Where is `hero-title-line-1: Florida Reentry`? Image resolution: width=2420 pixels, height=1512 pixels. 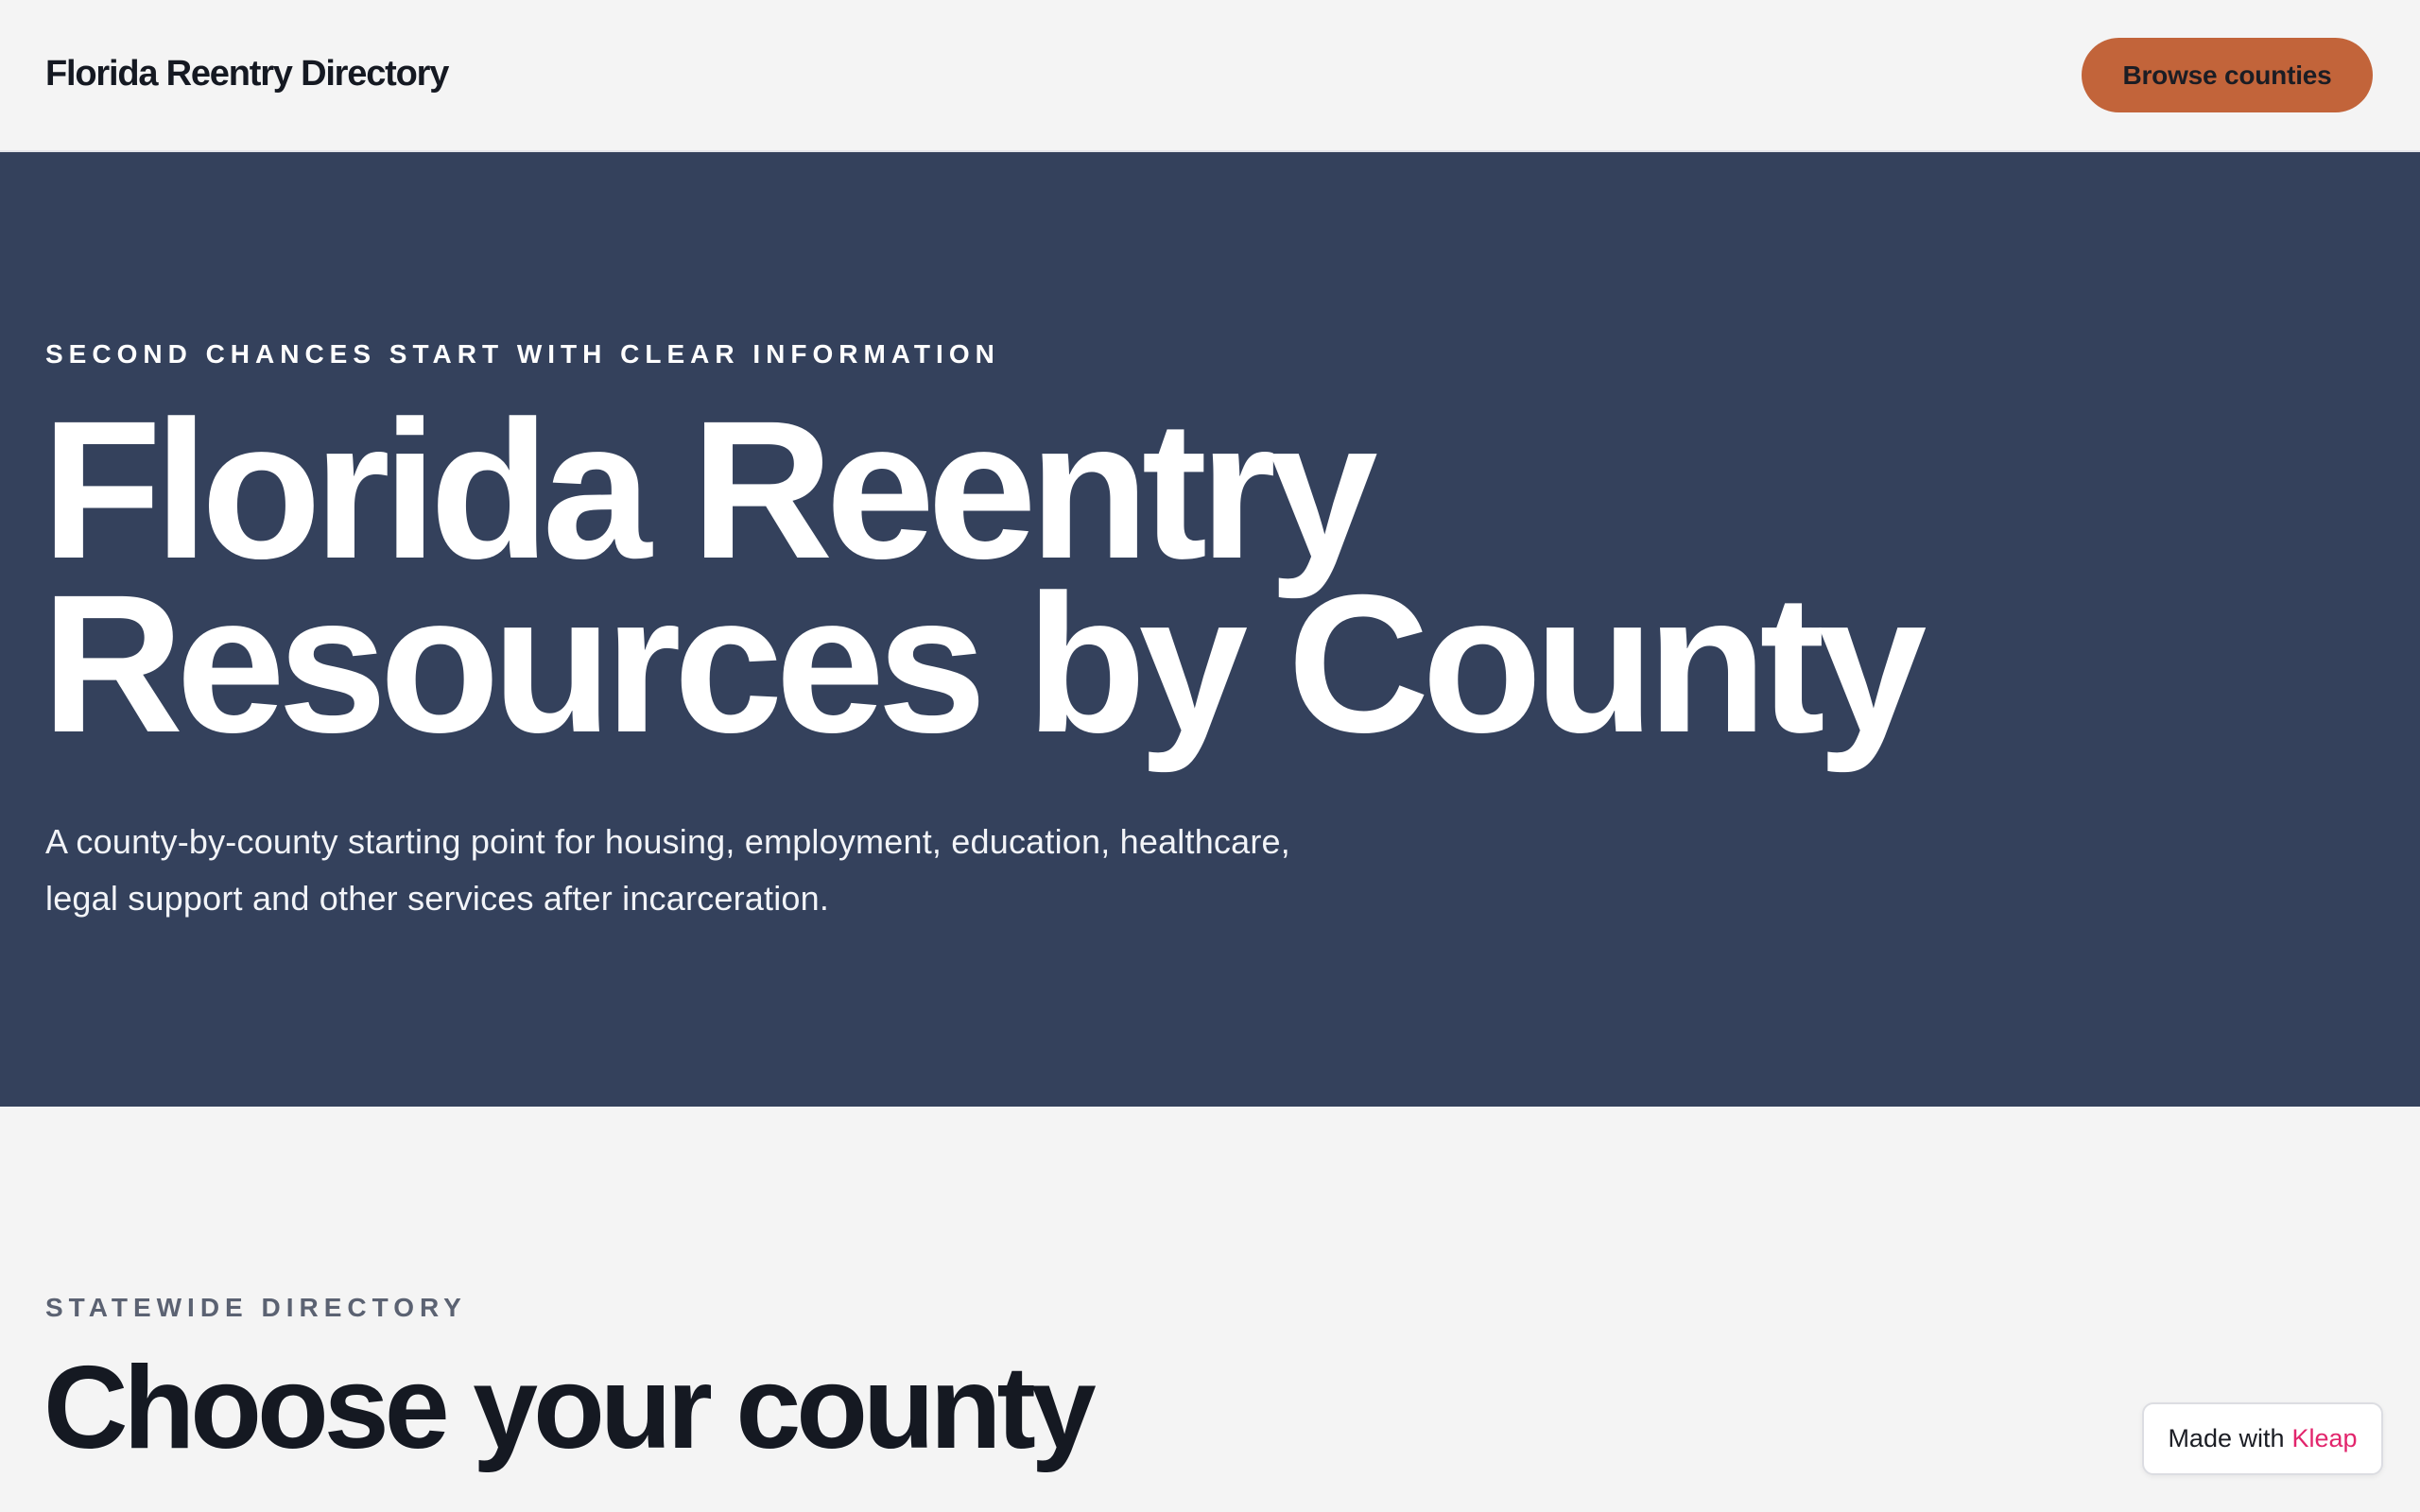 hero-title-line-1: Florida Reentry is located at coordinates (710, 490).